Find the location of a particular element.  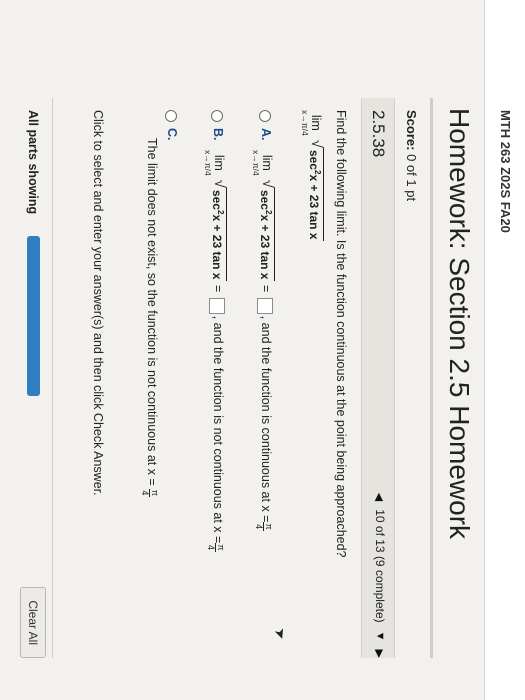

question-navigator: ◀ 10 of 13 (9 complete) ▼ ▶ is located at coordinates (380, 575).